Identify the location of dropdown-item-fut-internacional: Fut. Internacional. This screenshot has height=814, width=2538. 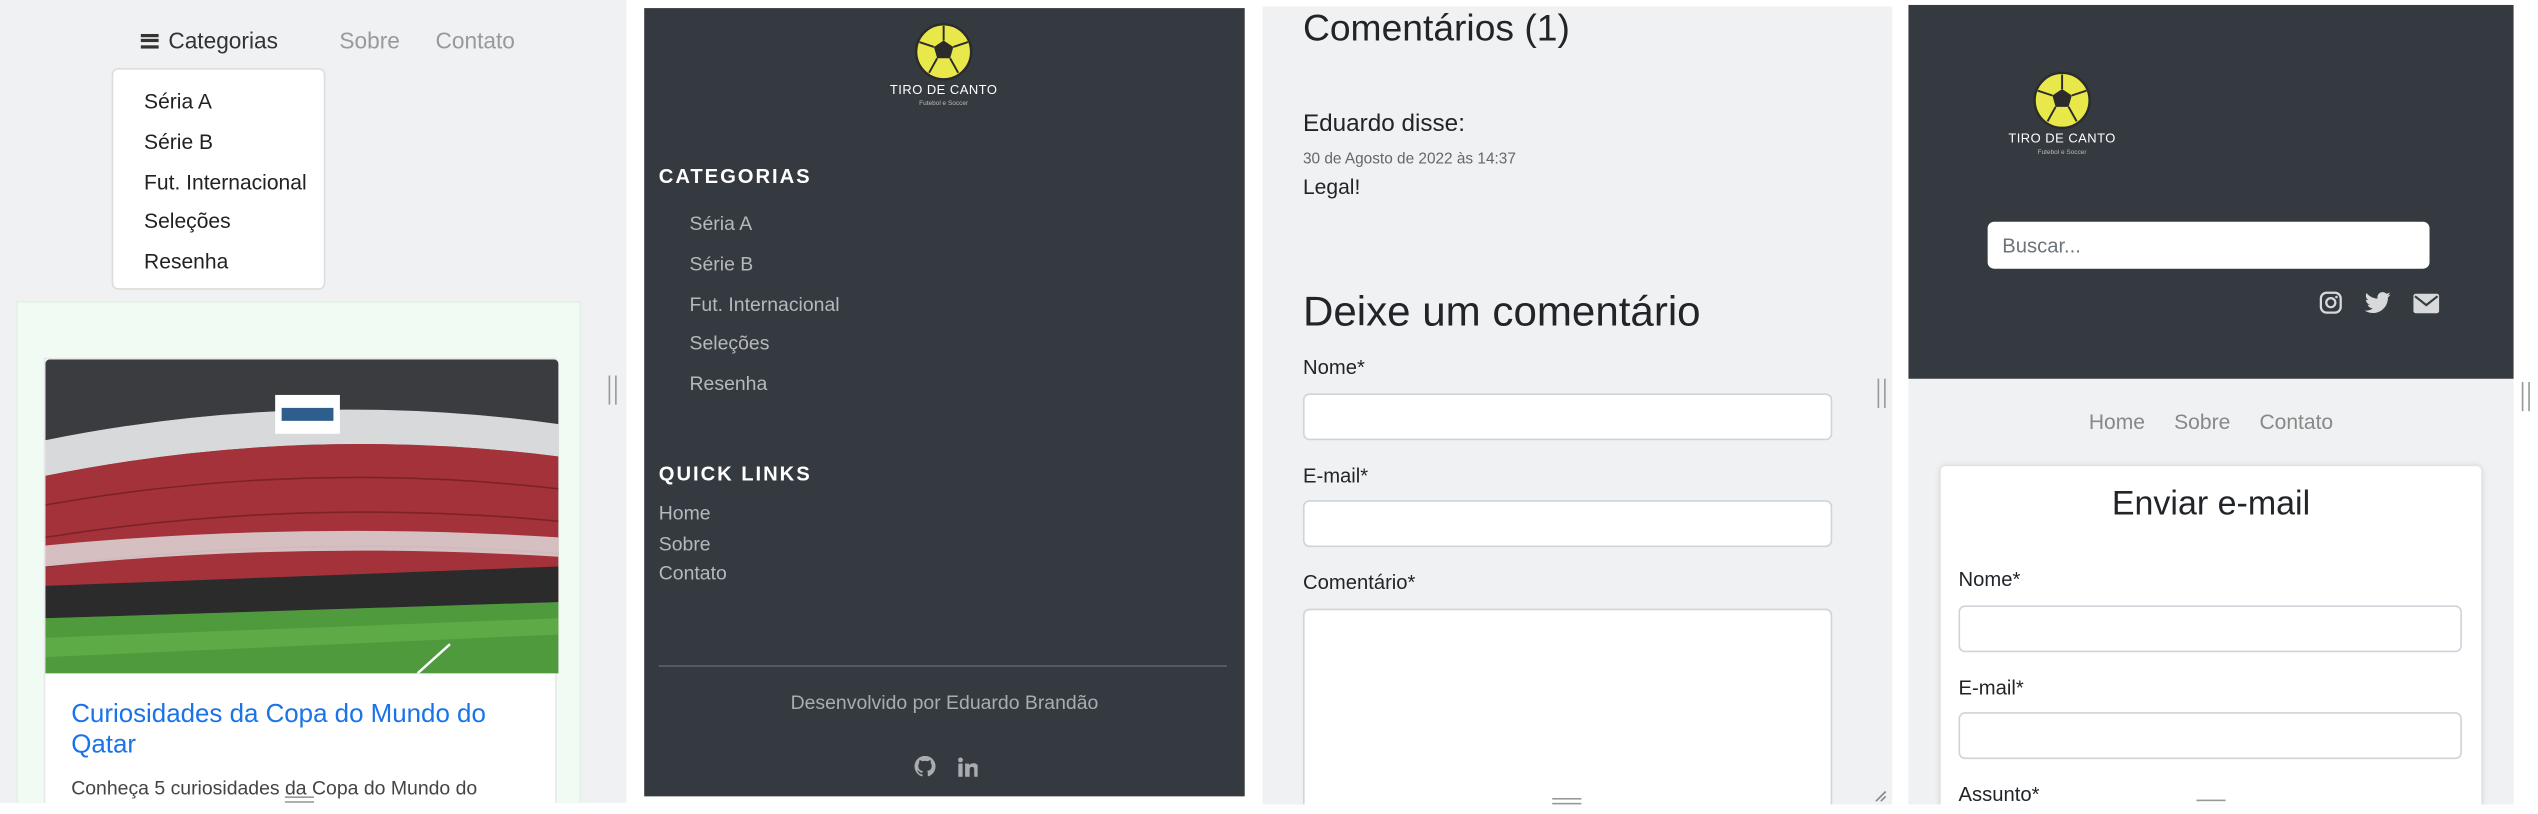
(218, 183).